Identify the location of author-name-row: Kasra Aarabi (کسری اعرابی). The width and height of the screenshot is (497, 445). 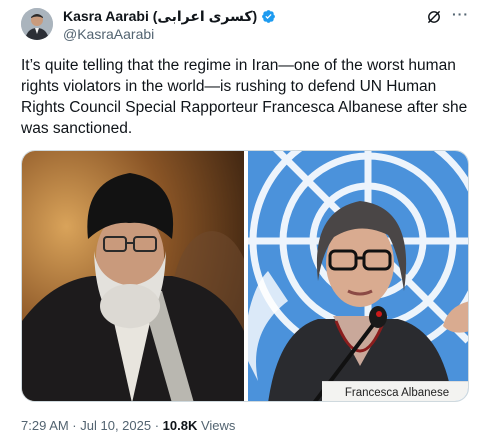
(169, 16).